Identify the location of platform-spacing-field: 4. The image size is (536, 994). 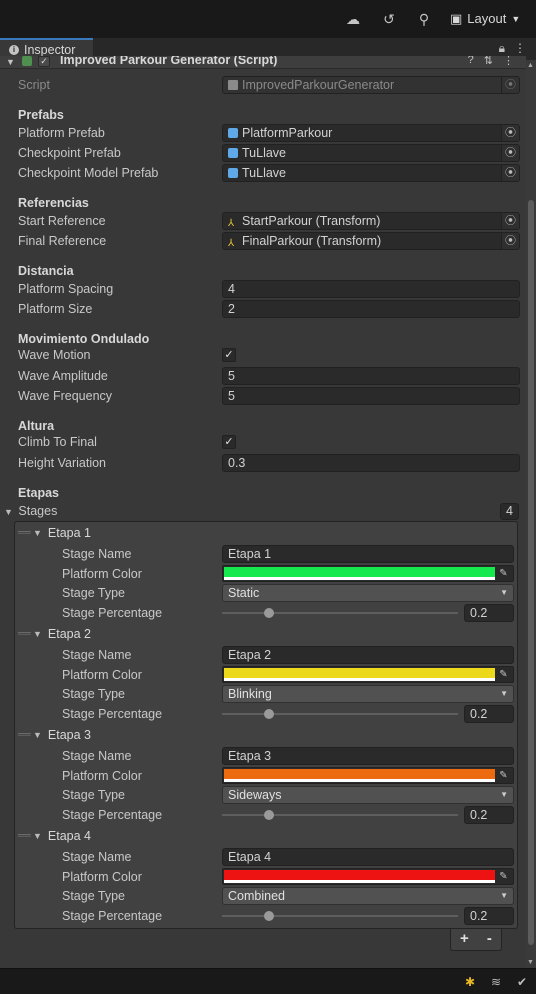
(371, 289).